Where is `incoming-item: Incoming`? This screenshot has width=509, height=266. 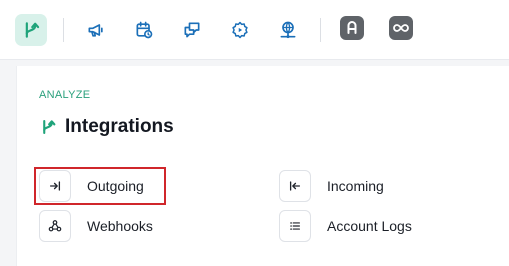 incoming-item: Incoming is located at coordinates (331, 186).